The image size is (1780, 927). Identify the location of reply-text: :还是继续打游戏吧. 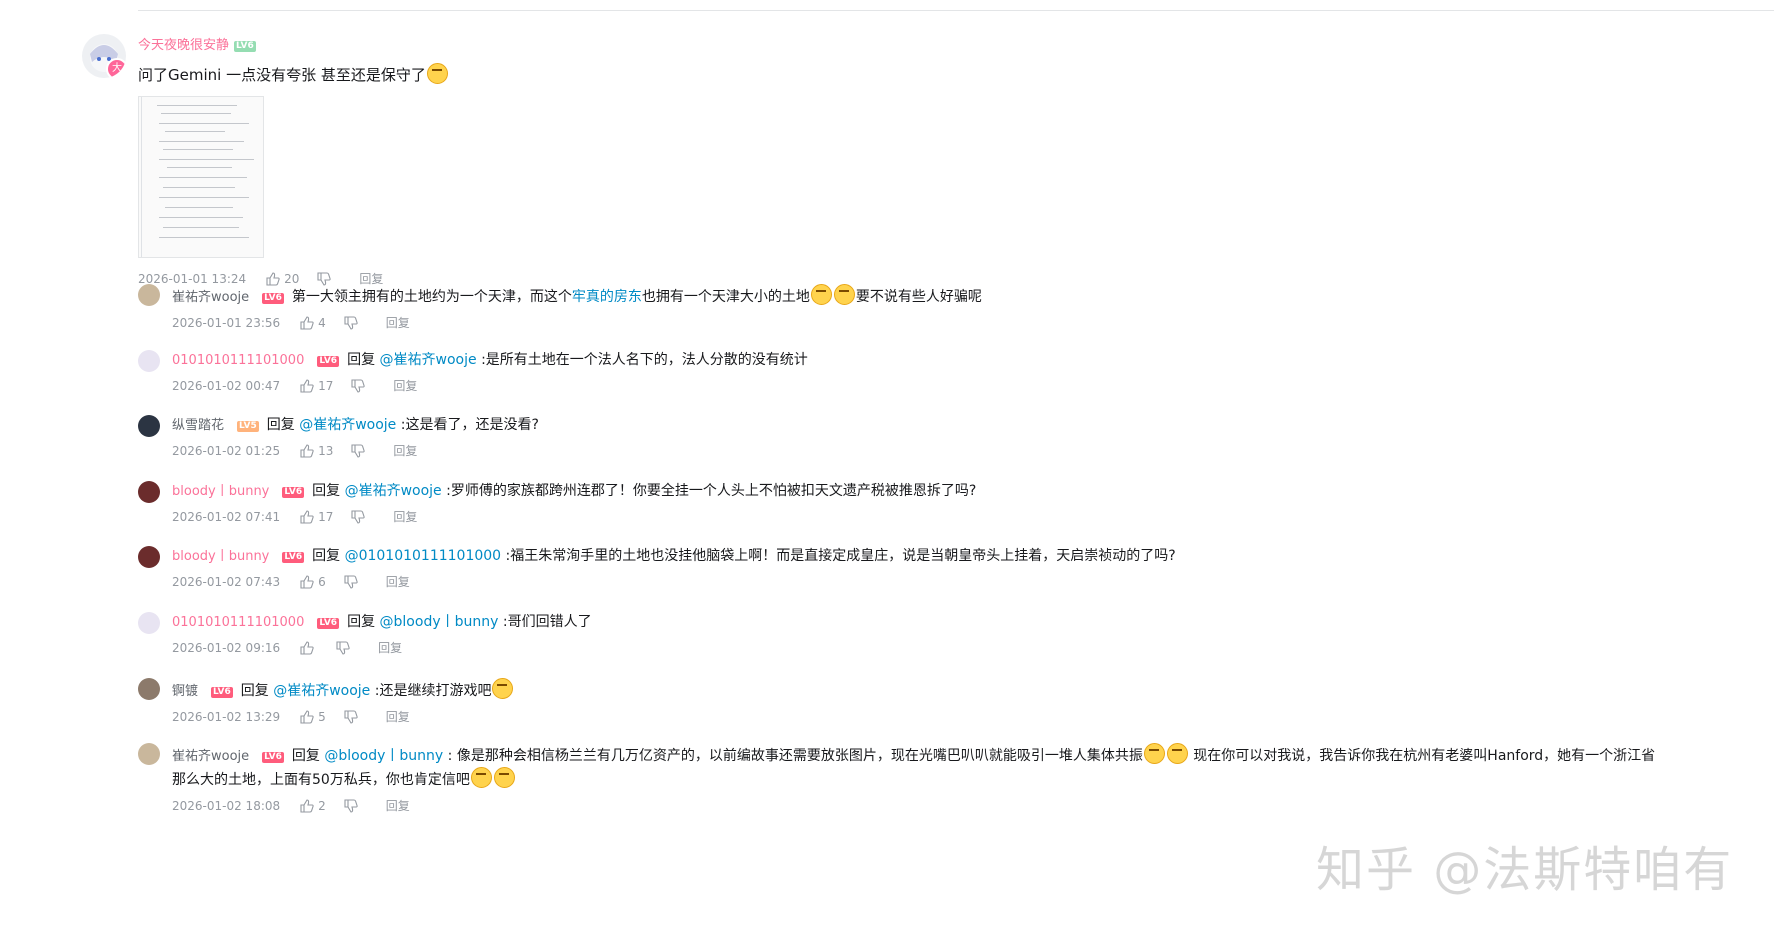
(433, 691).